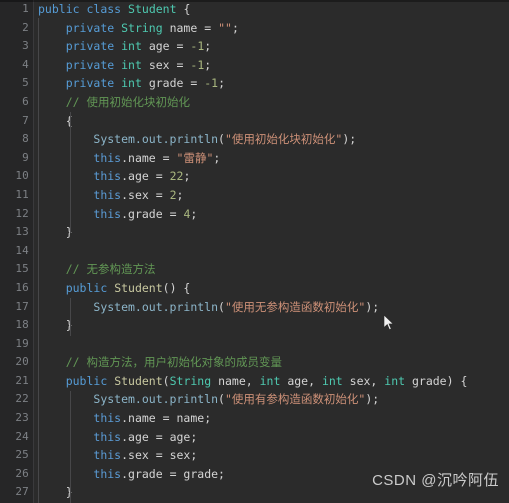  I want to click on line-number: 10, so click(16, 176).